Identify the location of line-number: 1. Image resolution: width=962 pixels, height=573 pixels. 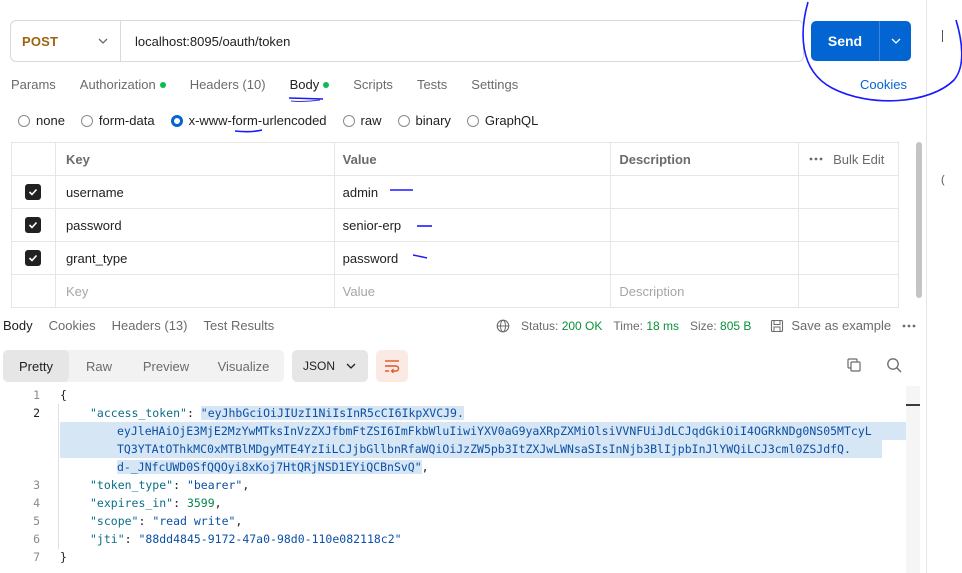
(36, 395).